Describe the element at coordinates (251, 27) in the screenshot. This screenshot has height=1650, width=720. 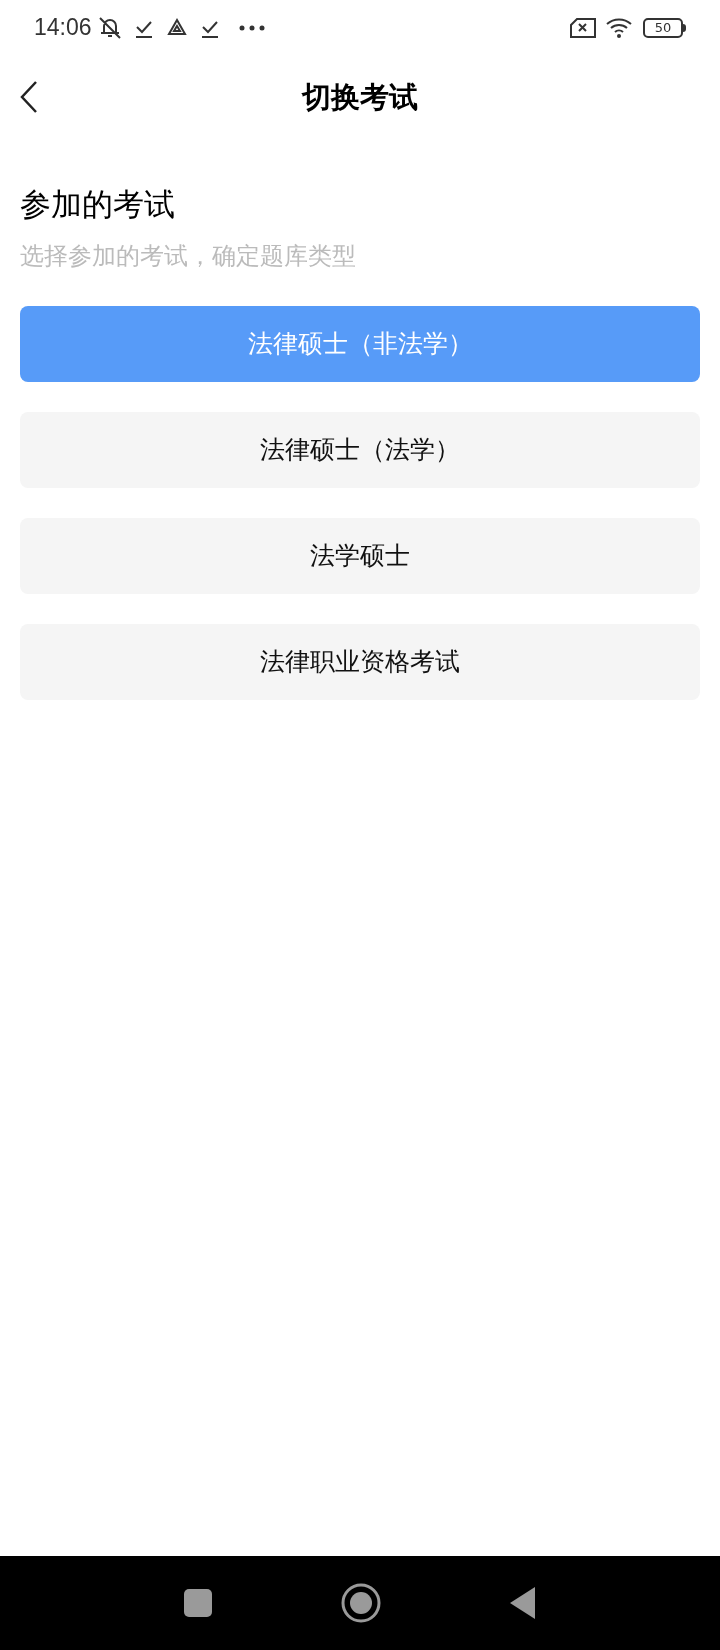
I see `more-icon` at that location.